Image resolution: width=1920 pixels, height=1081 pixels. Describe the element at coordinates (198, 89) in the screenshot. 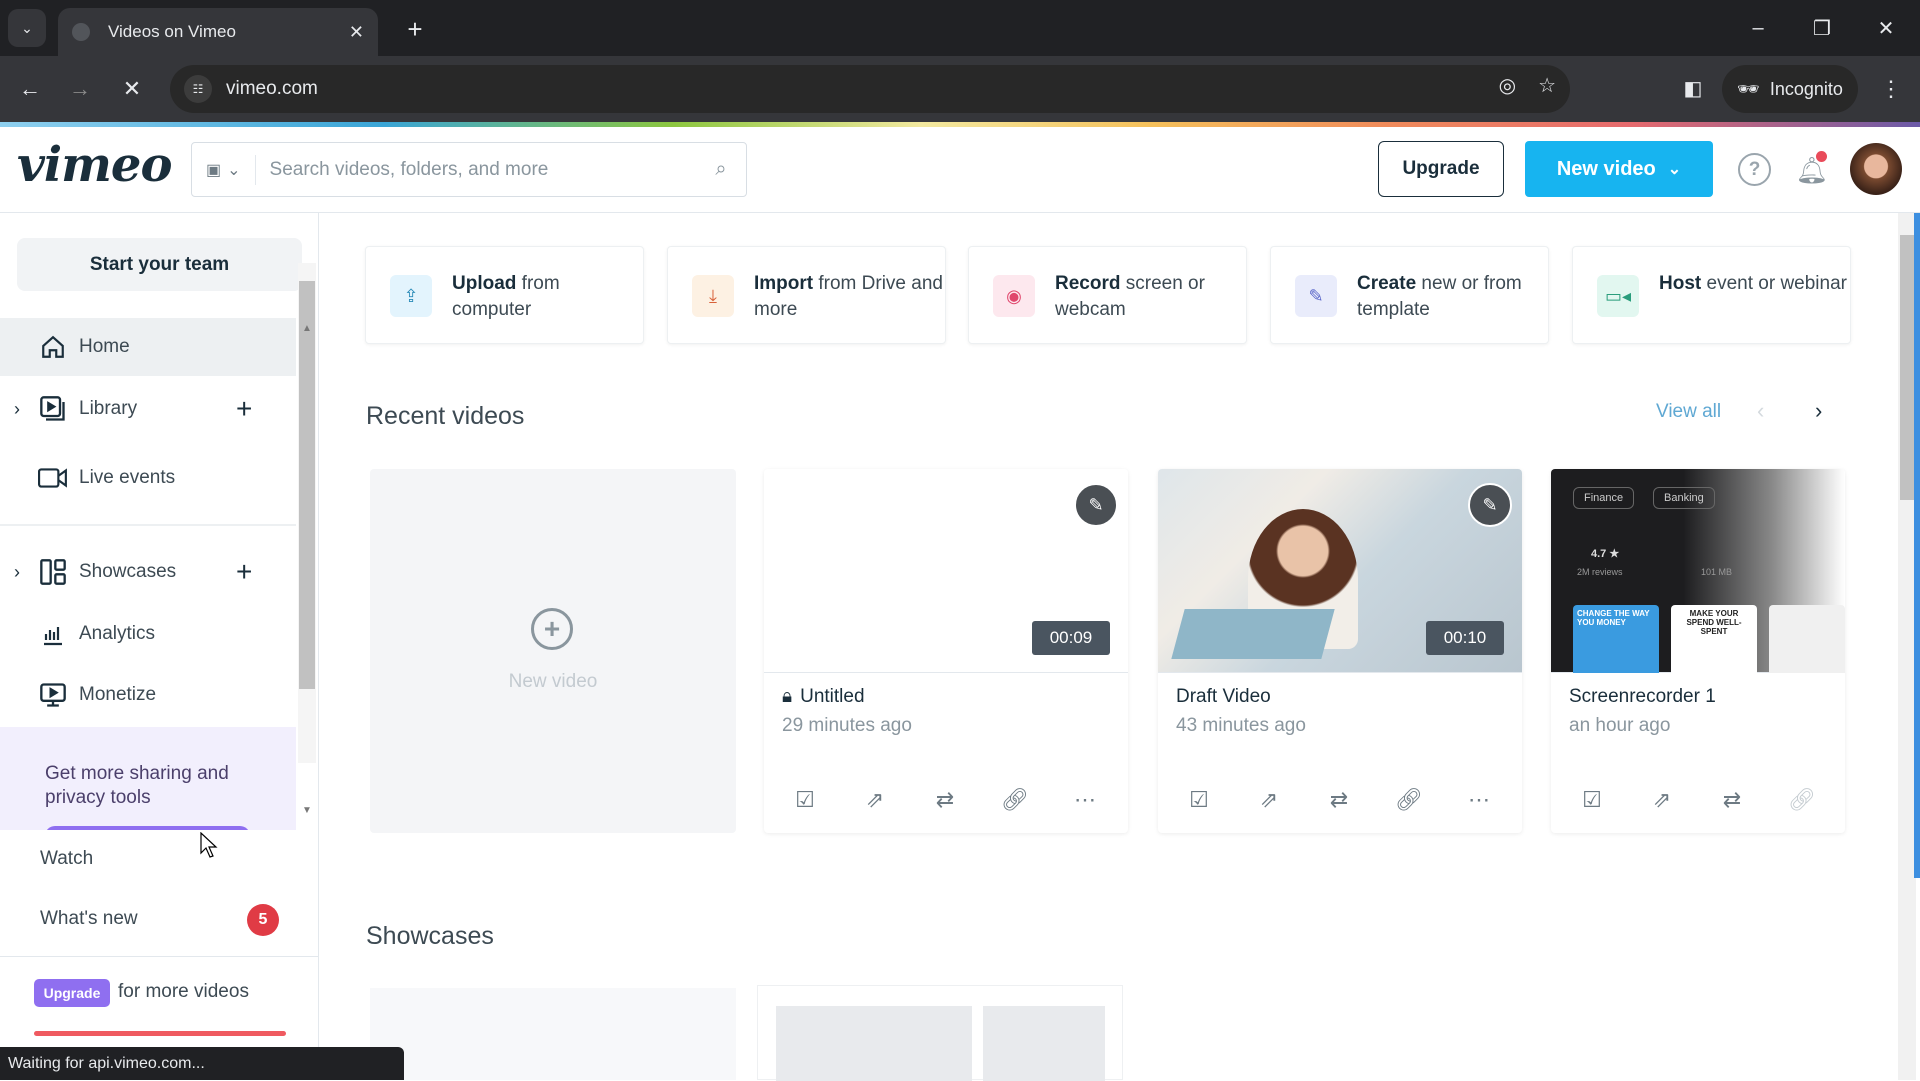

I see `site-settings-icon: ☷` at that location.